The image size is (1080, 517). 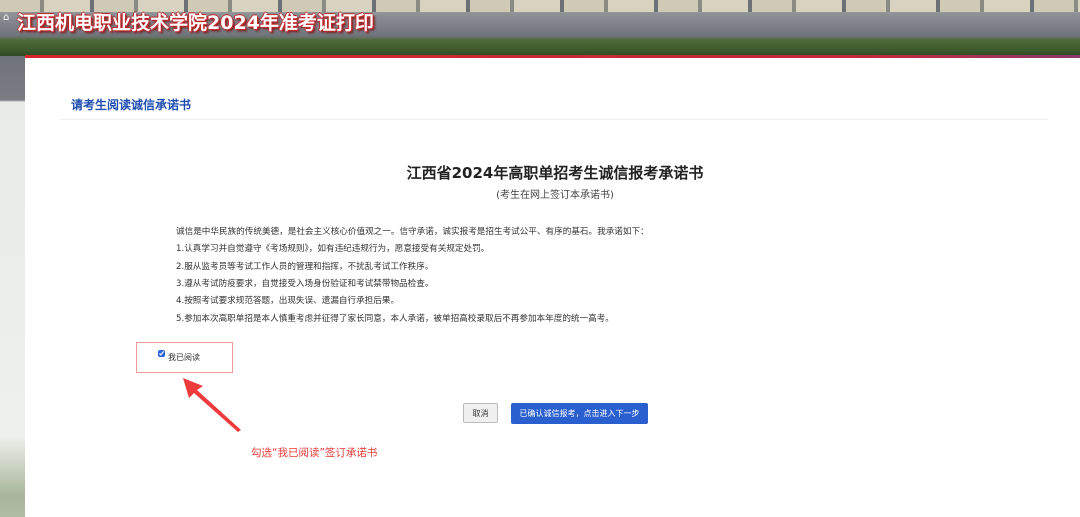 What do you see at coordinates (579, 413) in the screenshot?
I see `confirm-next-button: 已确认诚信报考，点击进入下一步` at bounding box center [579, 413].